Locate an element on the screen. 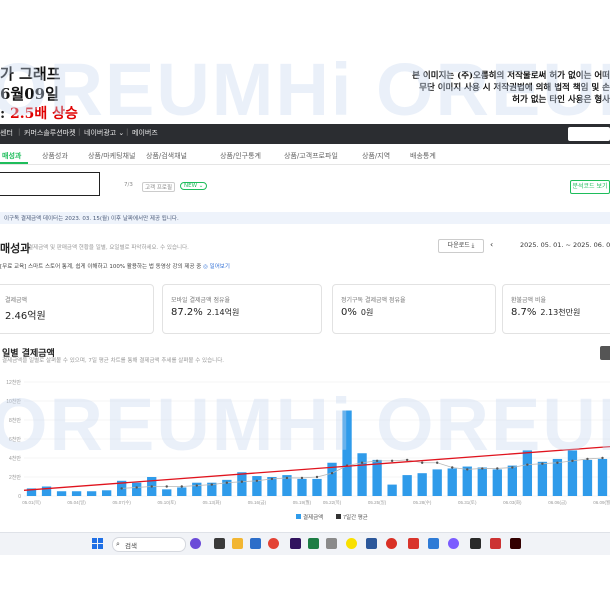 This screenshot has height=610, width=610. topnav-item-commerce-market: 커머스솔루션마켓 is located at coordinates (50, 133).